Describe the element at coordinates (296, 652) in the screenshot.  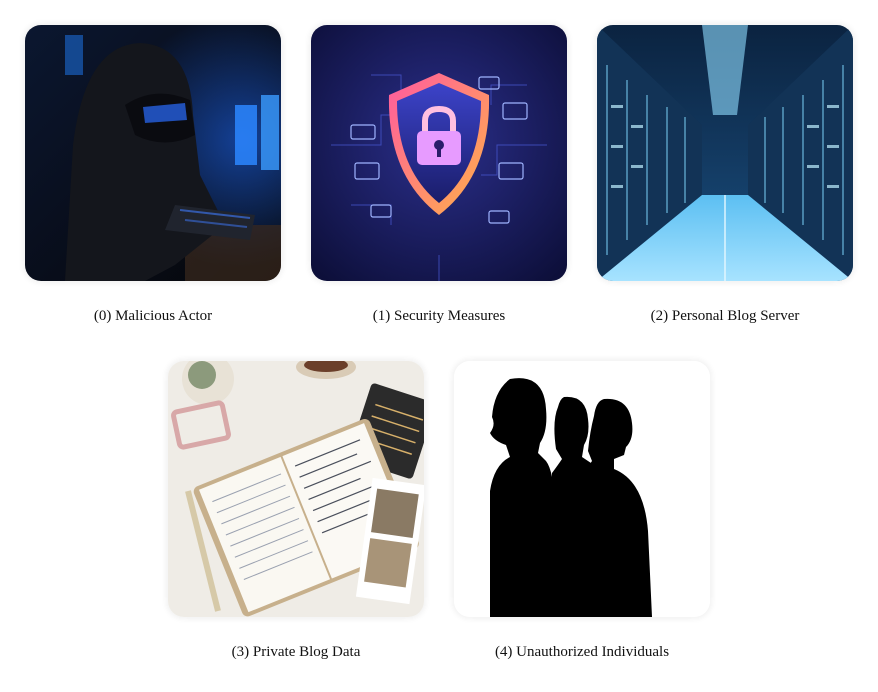
I see `caption-private-blog-data: (3) Private Blog Data` at that location.